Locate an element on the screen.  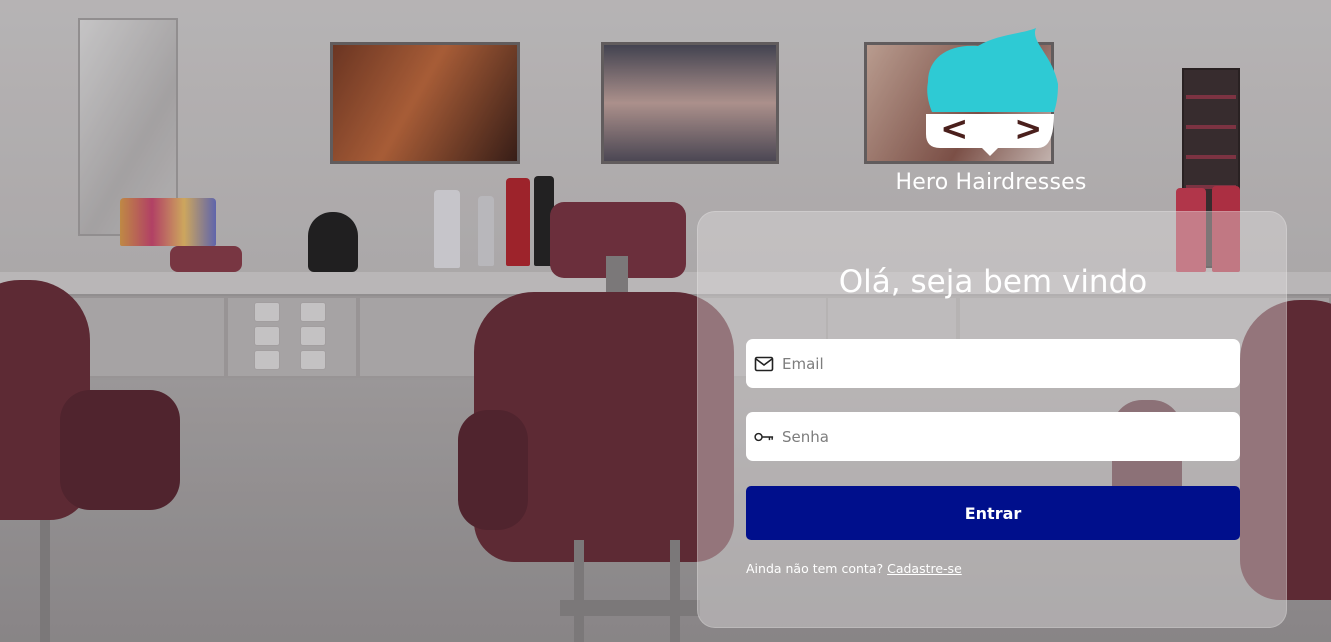
hero-logo-icon: < > is located at coordinates (992, 92).